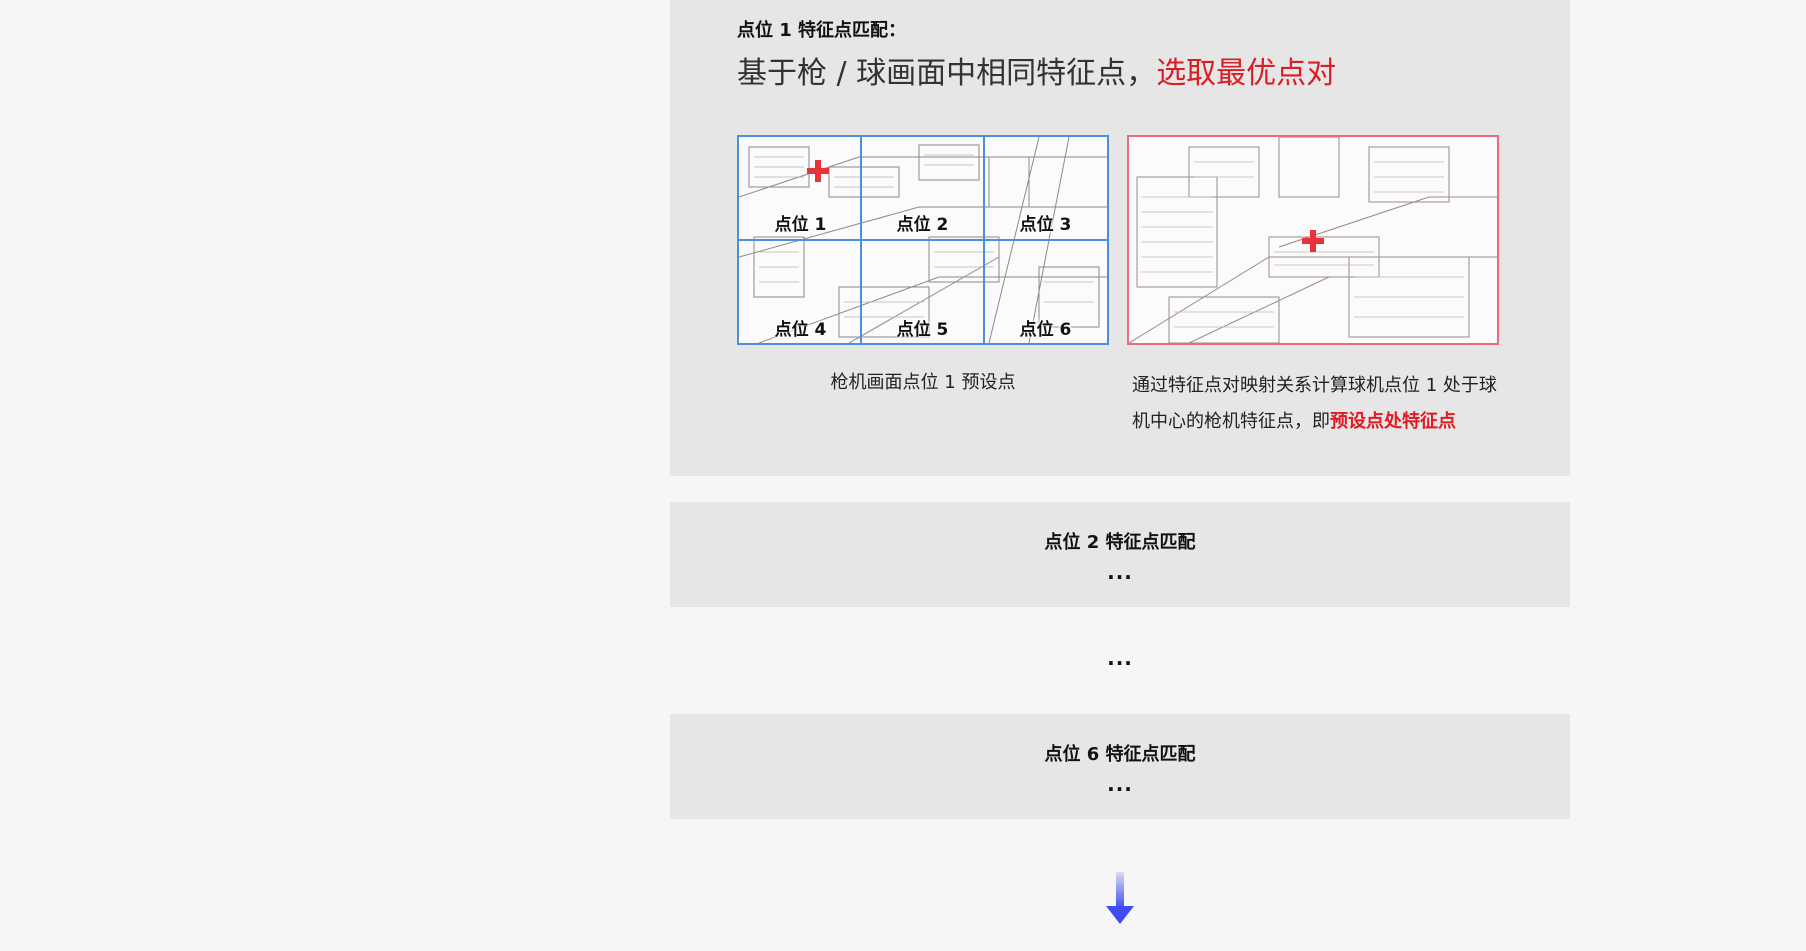 This screenshot has height=951, width=1806. What do you see at coordinates (800, 330) in the screenshot?
I see `cell-label: 点位 4` at bounding box center [800, 330].